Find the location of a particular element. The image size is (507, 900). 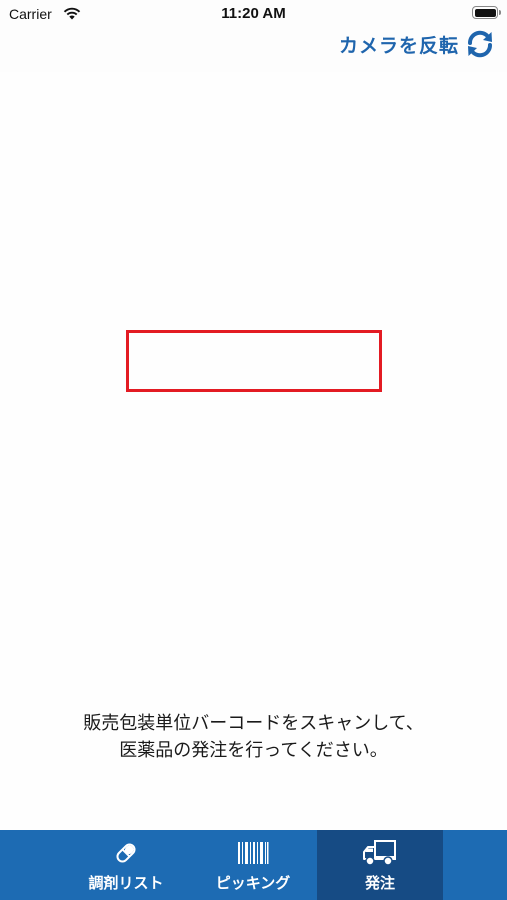

tab-order: 発注 is located at coordinates (380, 865).